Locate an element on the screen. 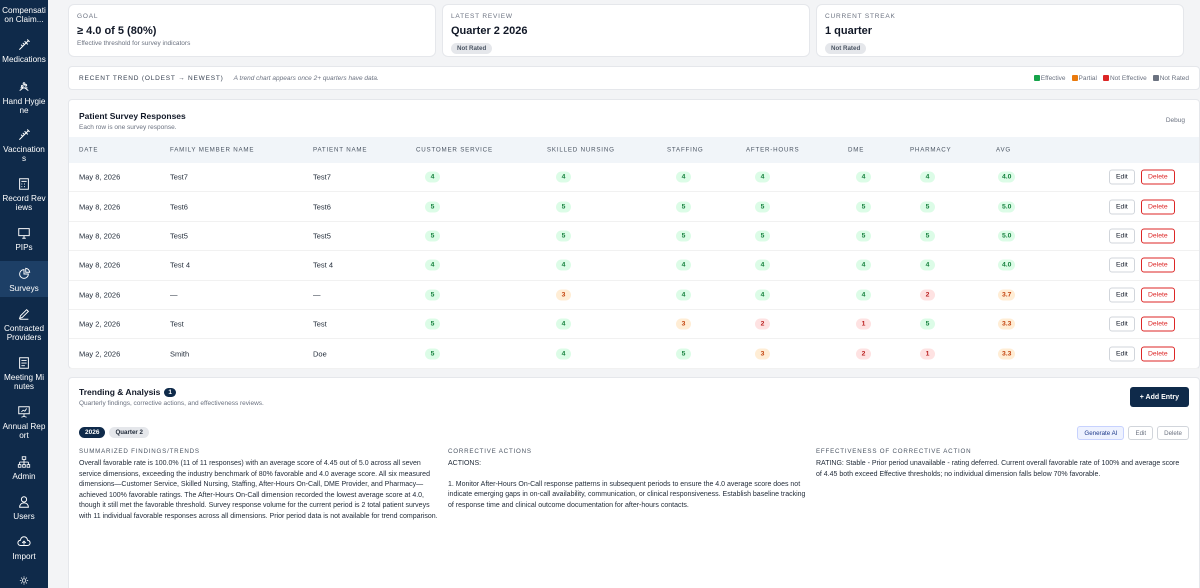 Image resolution: width=1200 pixels, height=588 pixels. sidebar-item-meeting-minutes: Meeting Minutes is located at coordinates (24, 374).